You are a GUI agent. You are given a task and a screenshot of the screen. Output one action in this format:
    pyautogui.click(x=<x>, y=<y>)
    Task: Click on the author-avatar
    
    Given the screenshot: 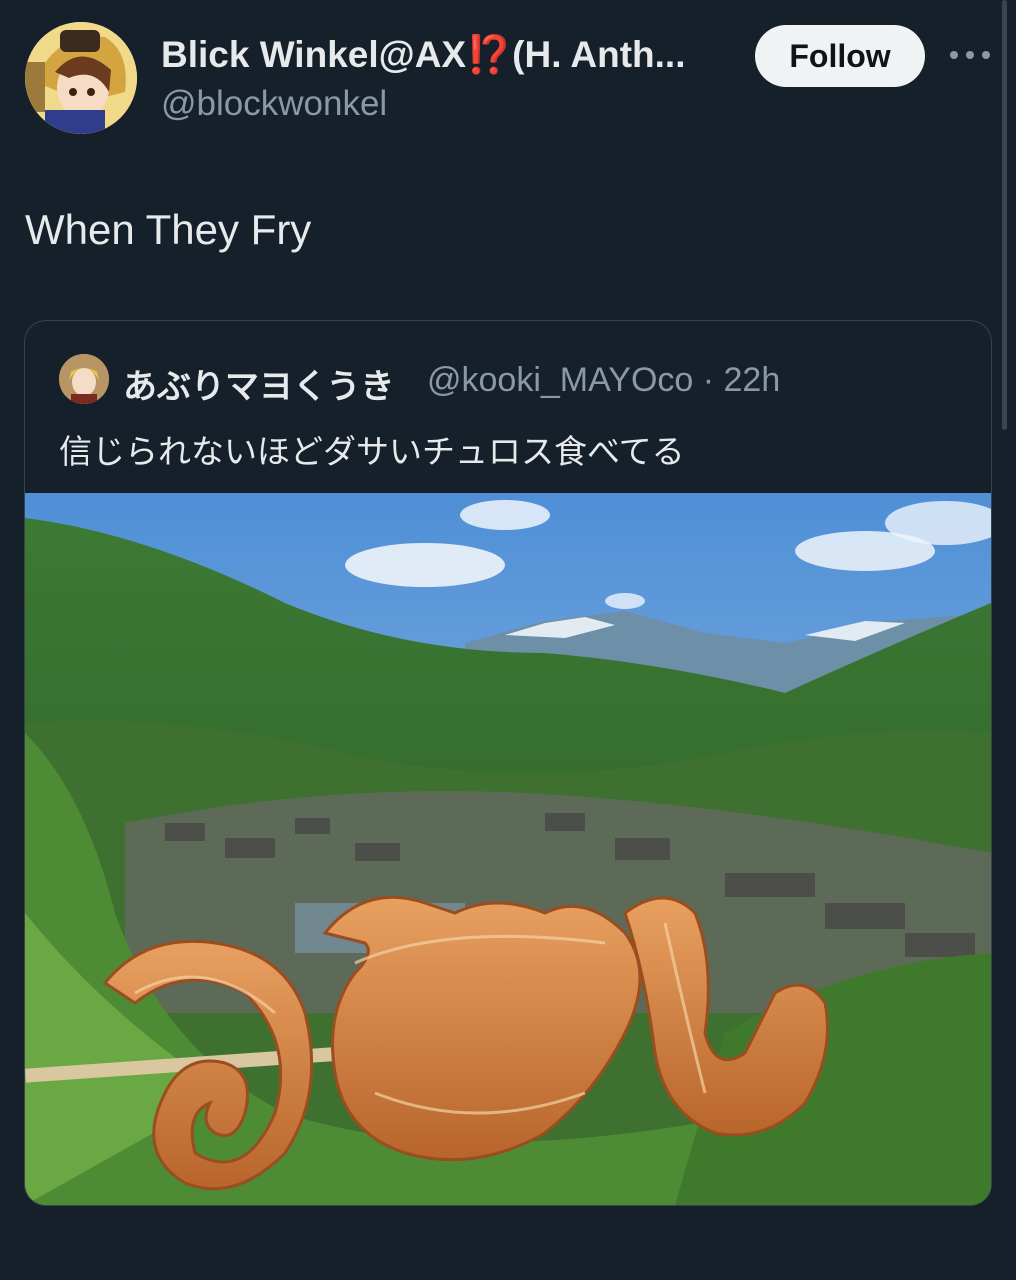 What is the action you would take?
    pyautogui.click(x=81, y=78)
    